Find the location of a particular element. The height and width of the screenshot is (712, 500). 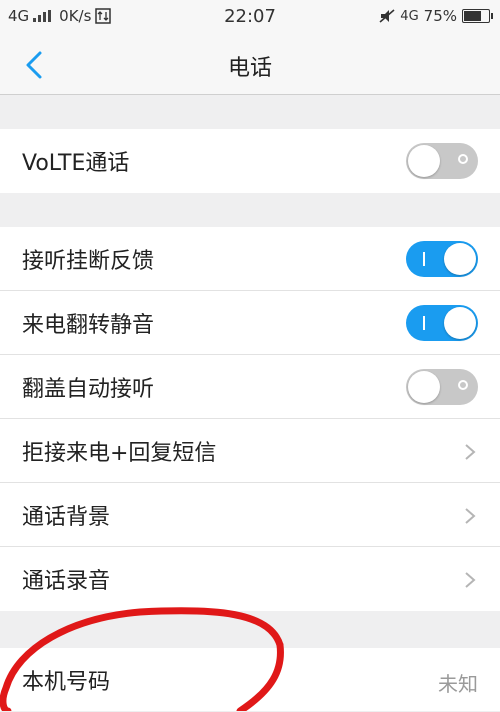

reject-sms-reply-label: 拒接来电+回复短信 is located at coordinates (119, 453).